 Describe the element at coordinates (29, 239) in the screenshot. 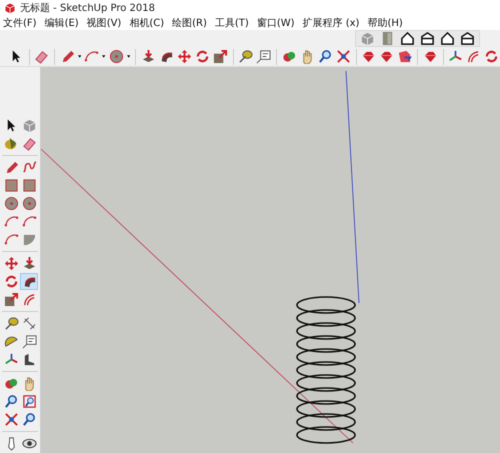

I see `wedge-icon` at that location.